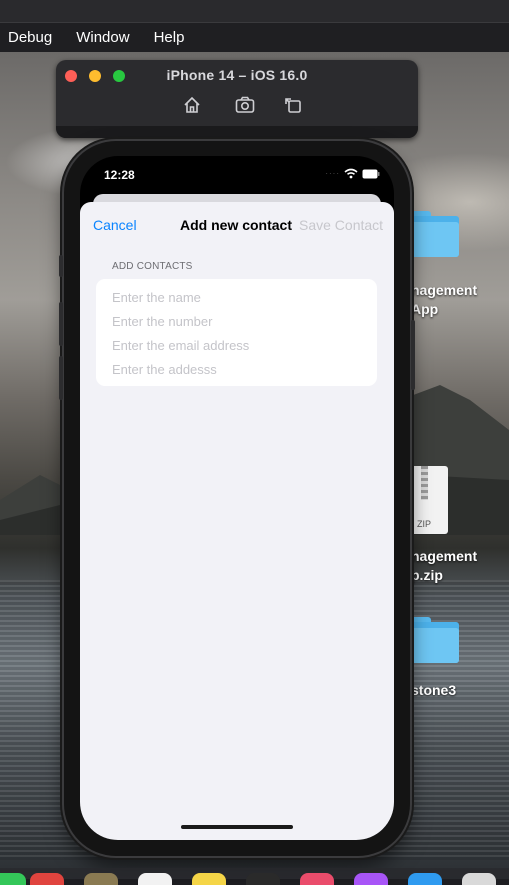 This screenshot has width=509, height=885. Describe the element at coordinates (371, 173) in the screenshot. I see `battery-icon` at that location.